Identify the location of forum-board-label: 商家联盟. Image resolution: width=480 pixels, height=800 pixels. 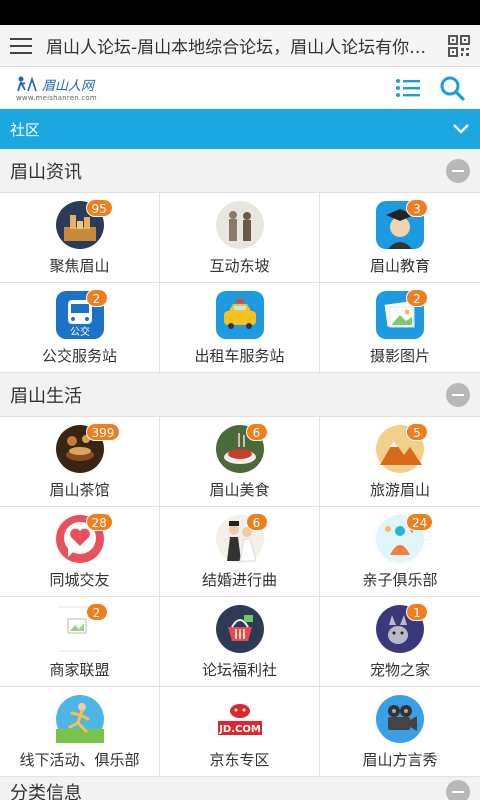
(79, 670).